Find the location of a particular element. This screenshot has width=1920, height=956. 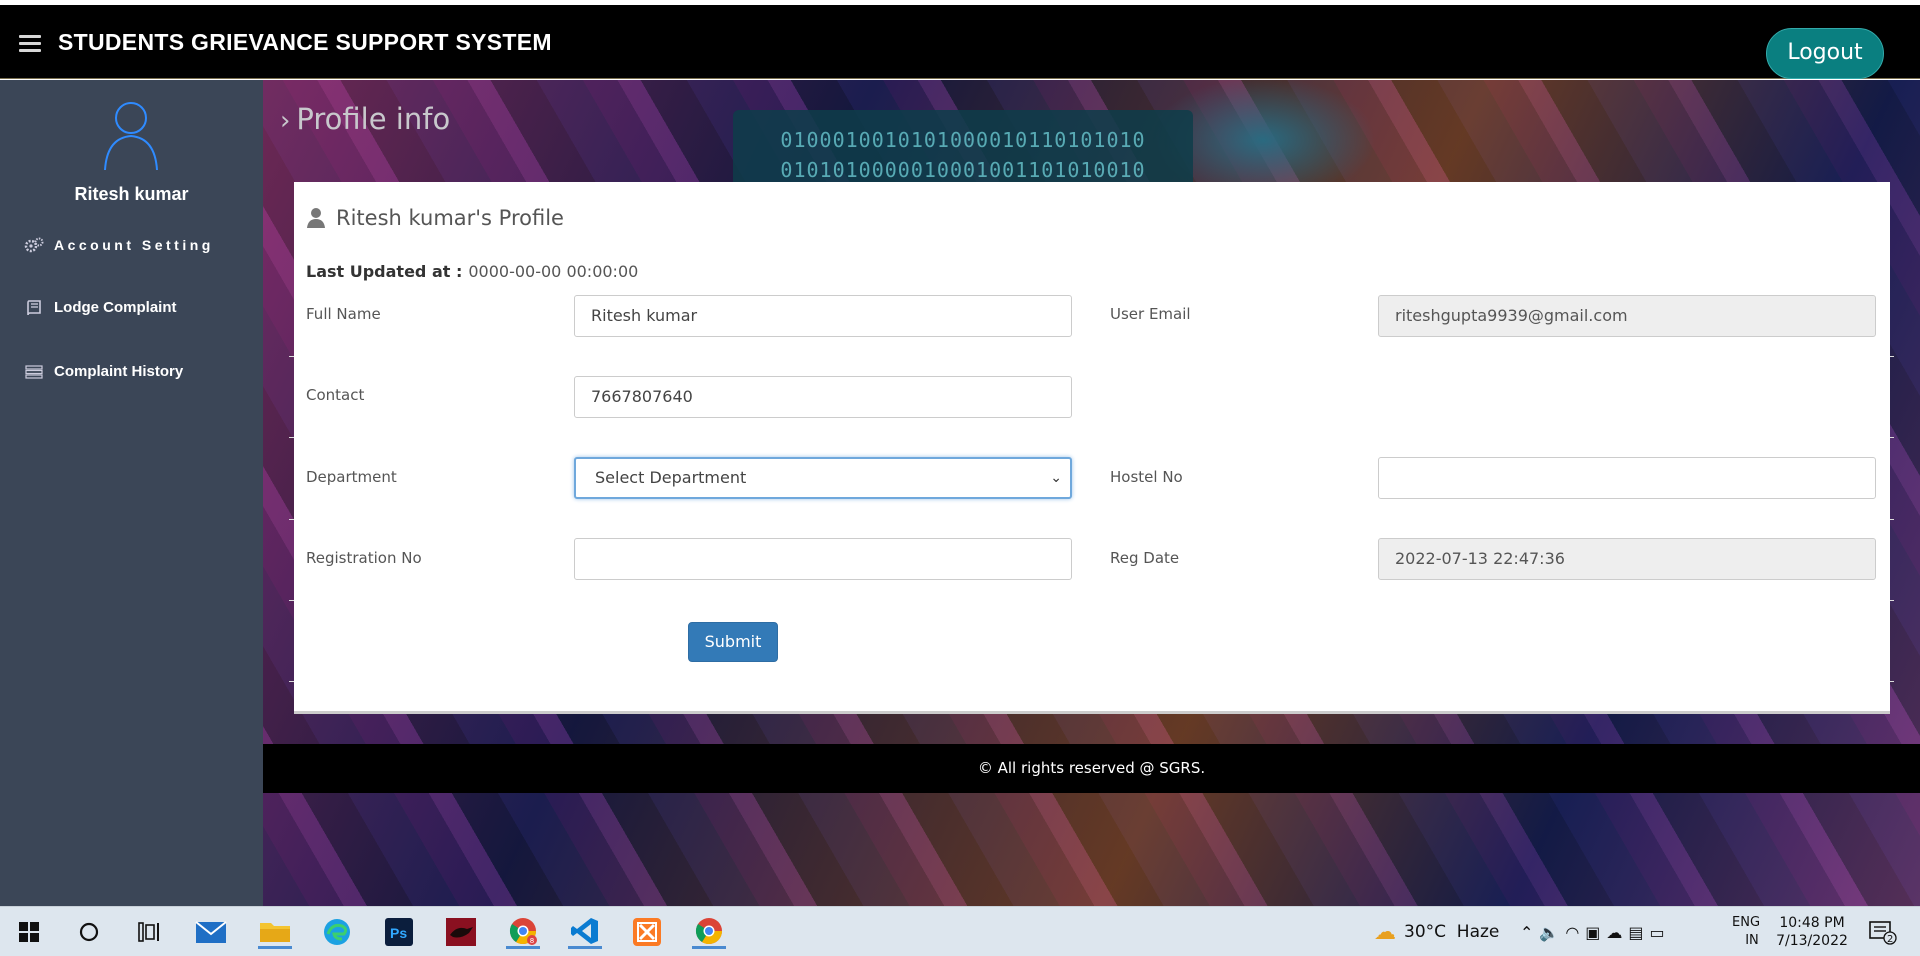

sidebar-item-lodge-complaint: Lodge Complaint is located at coordinates (100, 307).